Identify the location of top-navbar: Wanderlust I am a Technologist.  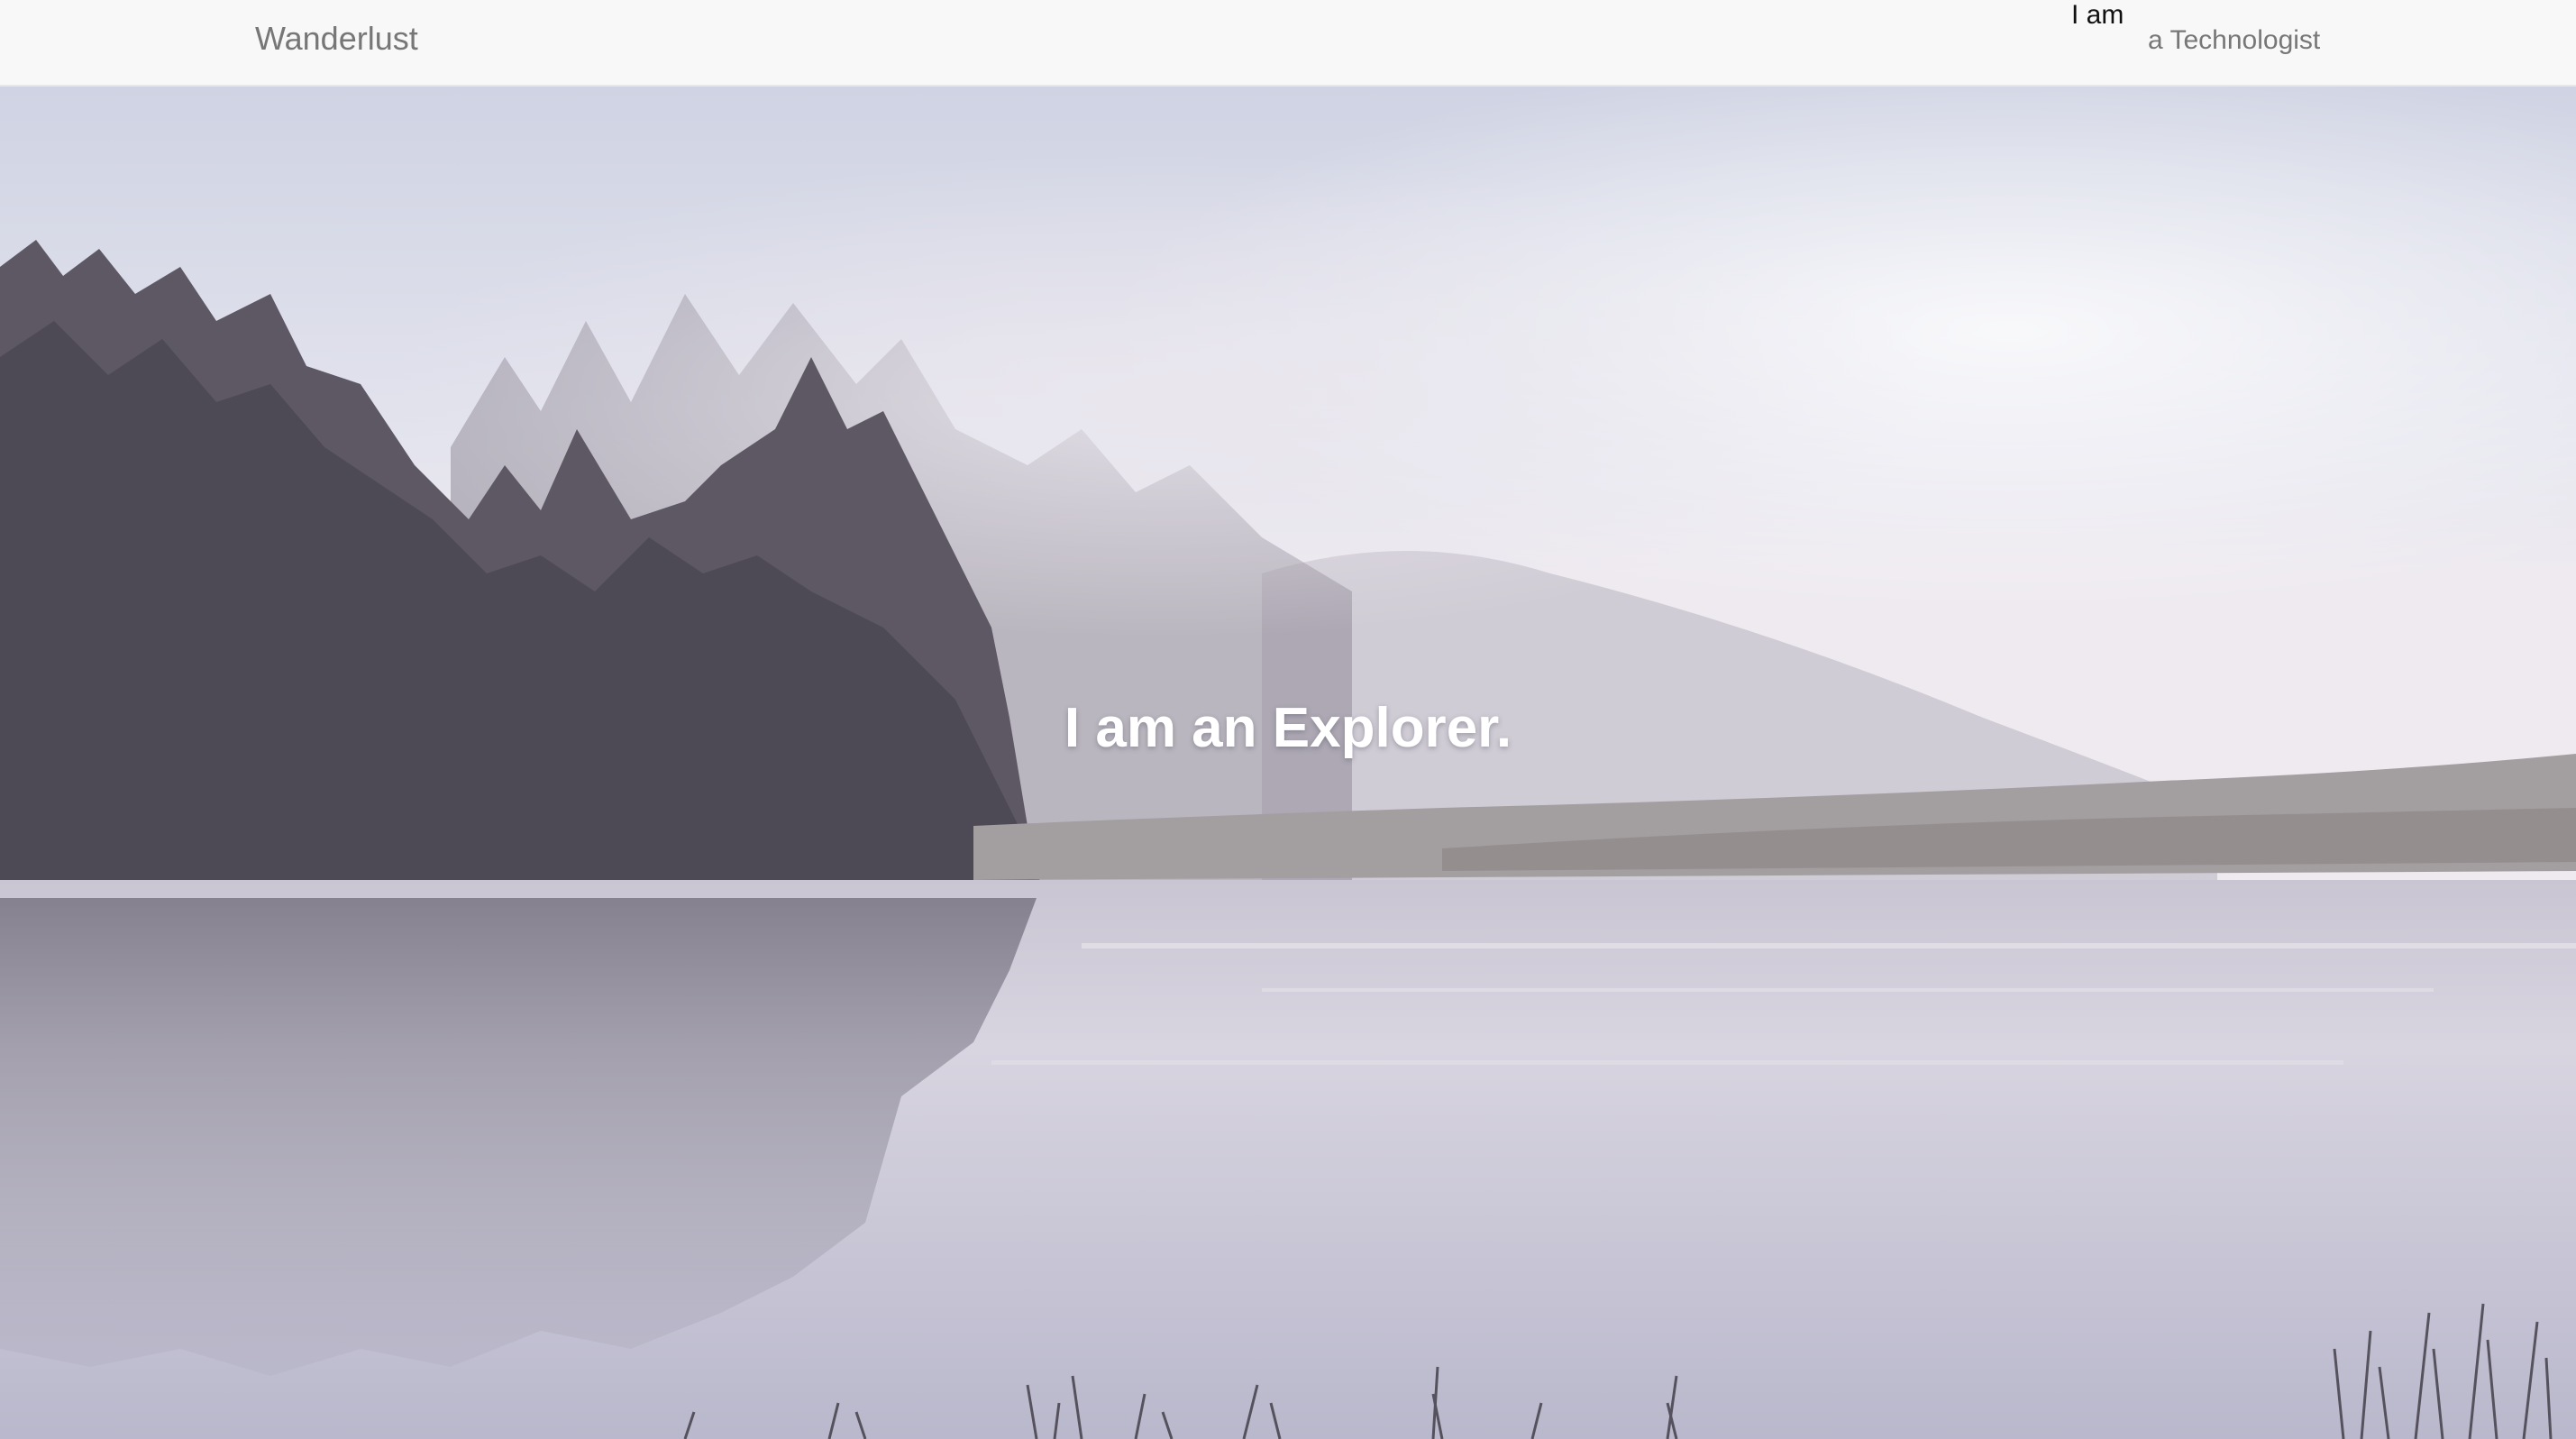
(1288, 43).